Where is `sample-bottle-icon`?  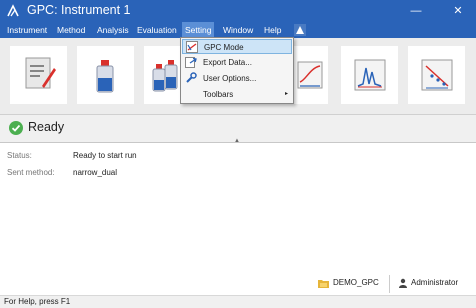 sample-bottle-icon is located at coordinates (105, 76).